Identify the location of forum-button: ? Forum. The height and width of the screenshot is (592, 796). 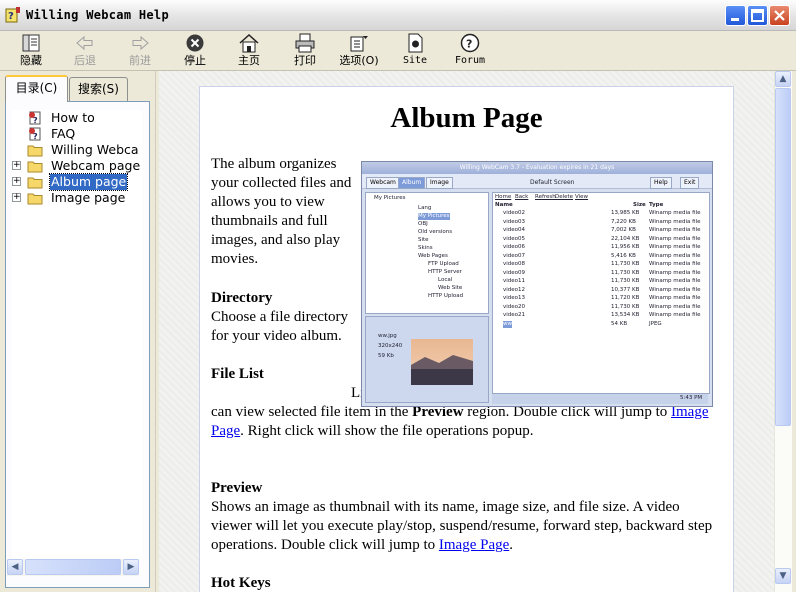
(470, 51).